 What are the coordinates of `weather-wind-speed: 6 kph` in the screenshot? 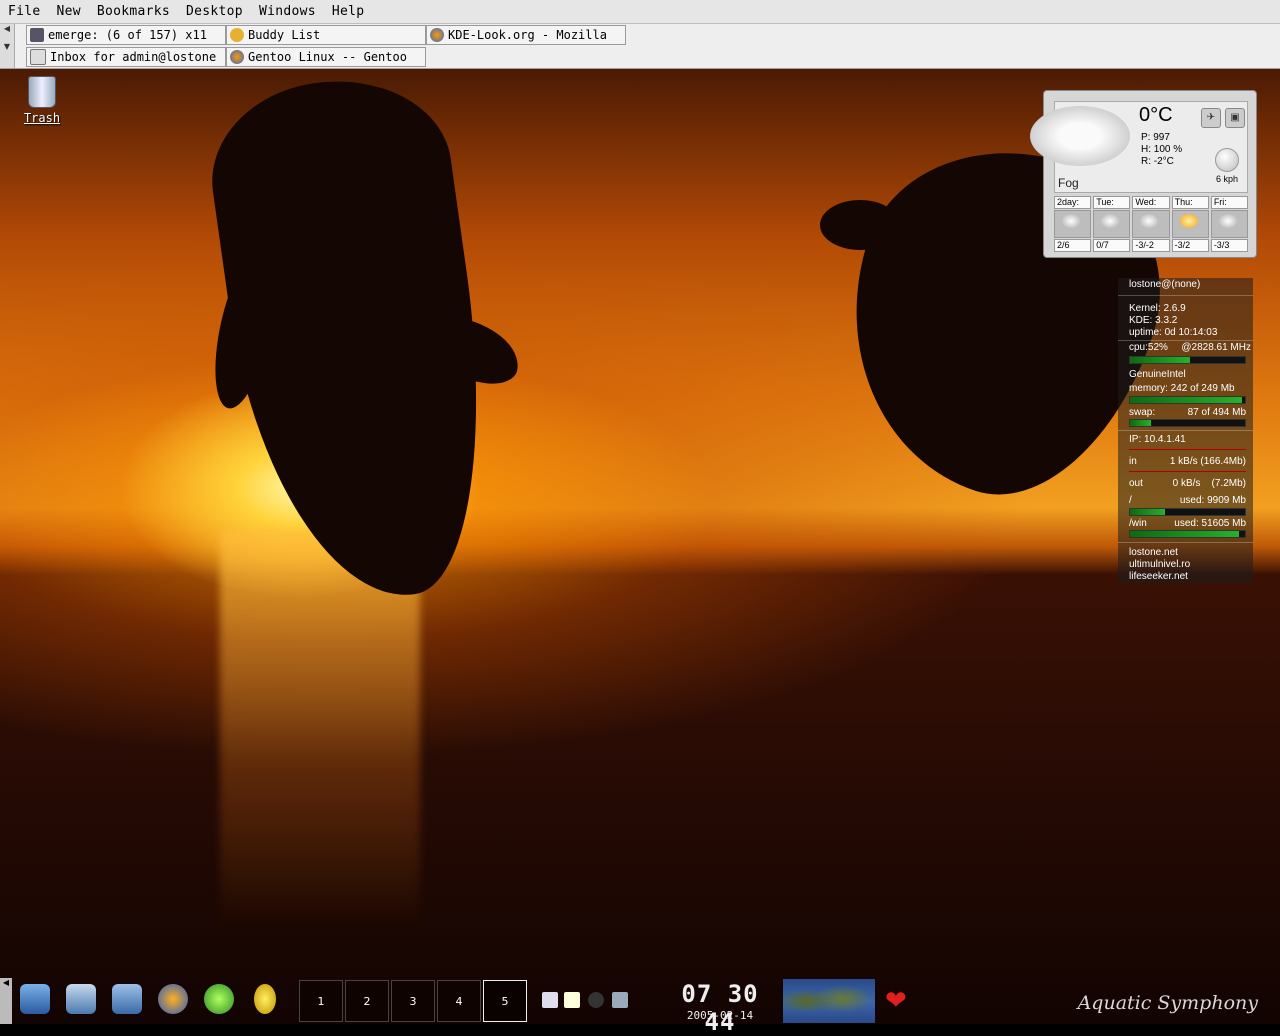 It's located at (1227, 179).